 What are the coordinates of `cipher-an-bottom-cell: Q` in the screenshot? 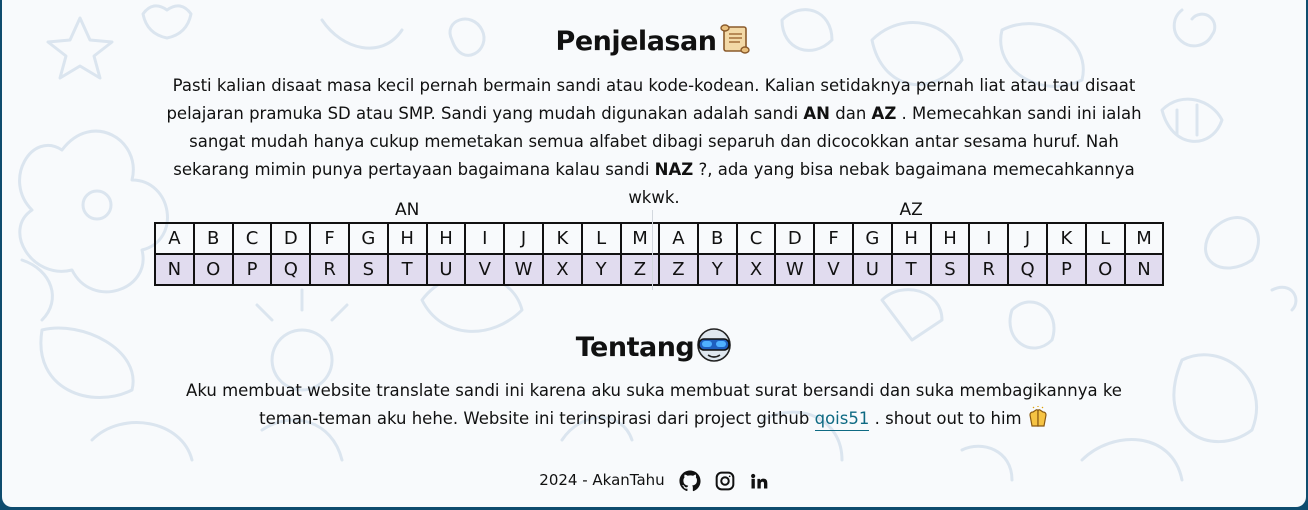 It's located at (291, 269).